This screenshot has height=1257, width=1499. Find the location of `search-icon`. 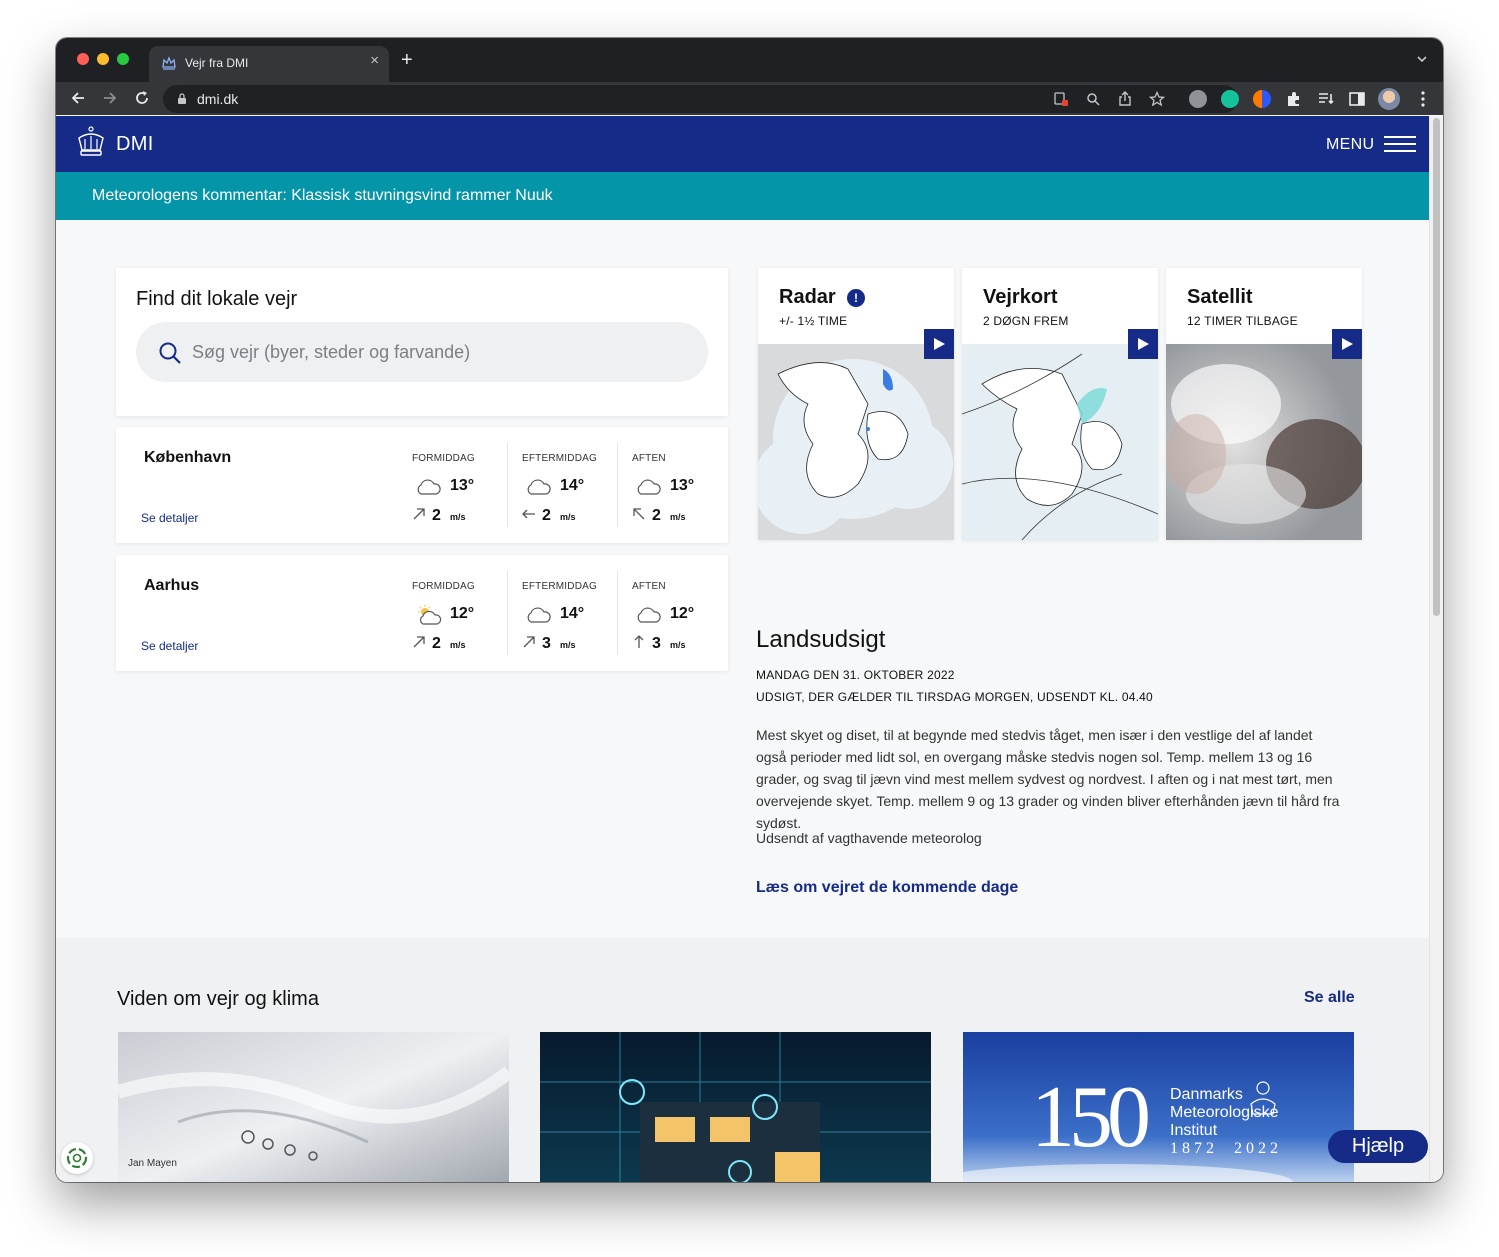

search-icon is located at coordinates (170, 353).